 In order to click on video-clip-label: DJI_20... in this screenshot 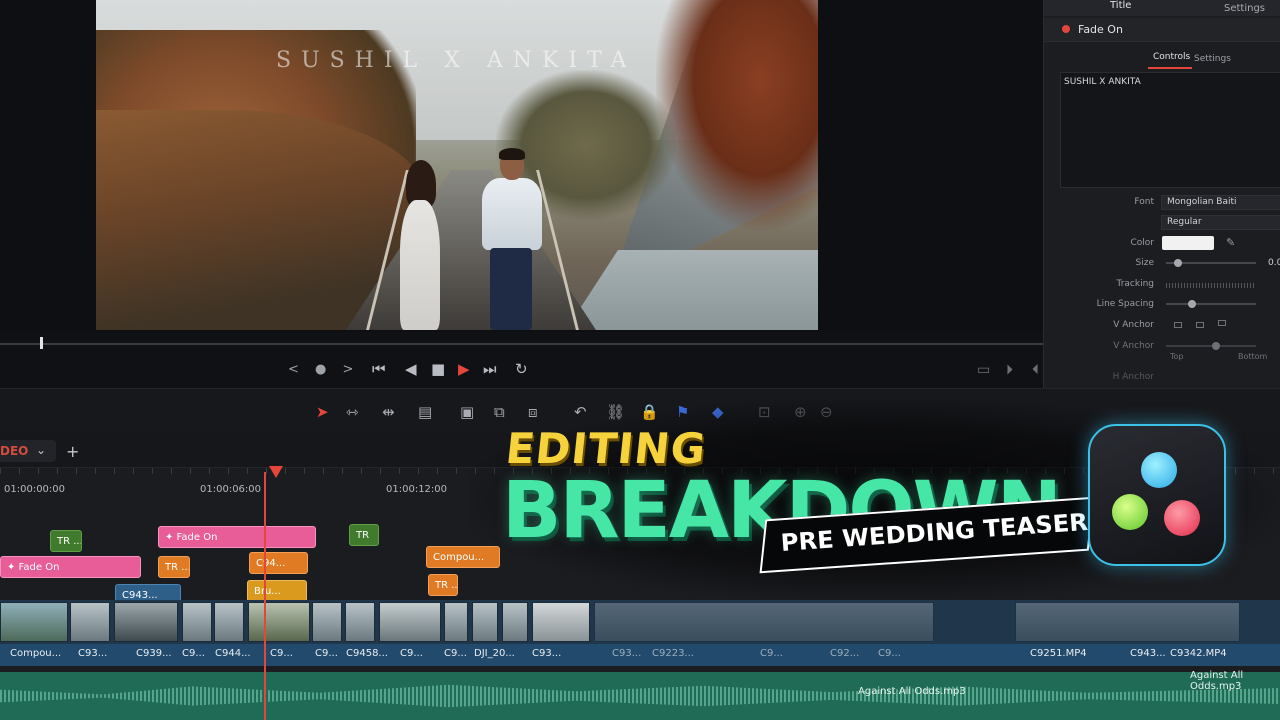, I will do `click(494, 653)`.